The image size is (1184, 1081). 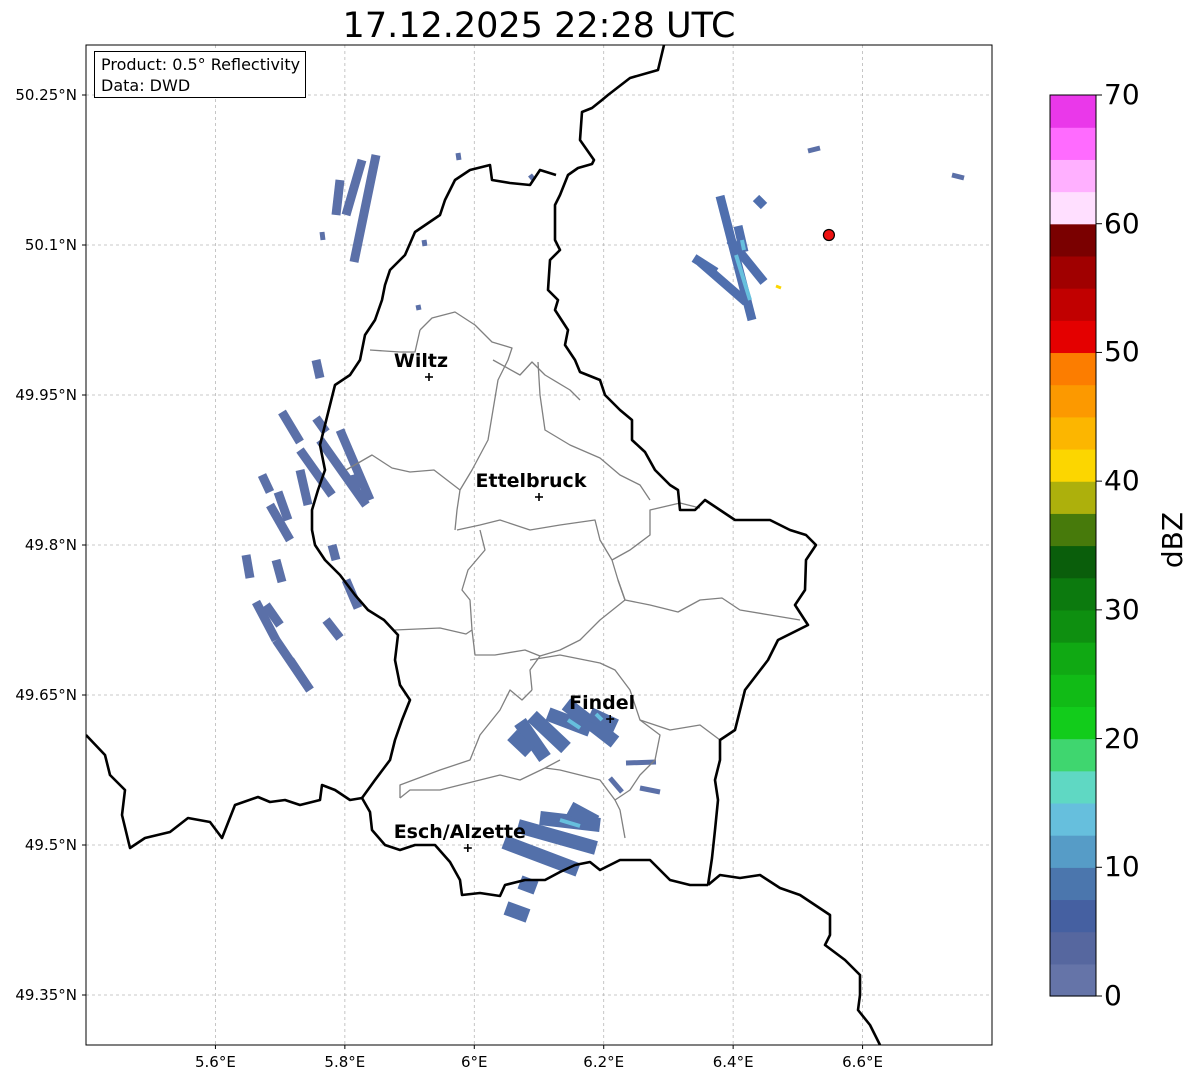 What do you see at coordinates (50, 845) in the screenshot?
I see `lat-label: 49.5°N` at bounding box center [50, 845].